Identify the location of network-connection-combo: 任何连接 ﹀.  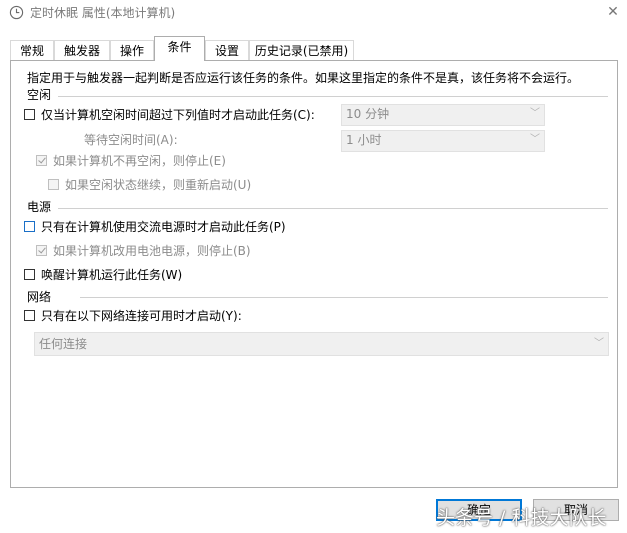
(321, 344).